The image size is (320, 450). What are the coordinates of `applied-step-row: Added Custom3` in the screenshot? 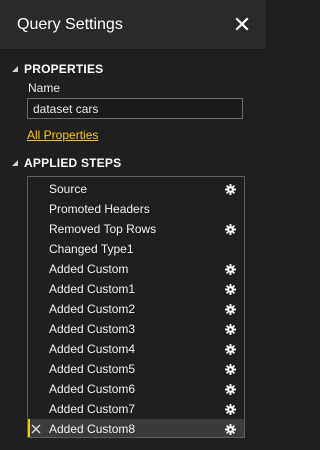 It's located at (136, 329).